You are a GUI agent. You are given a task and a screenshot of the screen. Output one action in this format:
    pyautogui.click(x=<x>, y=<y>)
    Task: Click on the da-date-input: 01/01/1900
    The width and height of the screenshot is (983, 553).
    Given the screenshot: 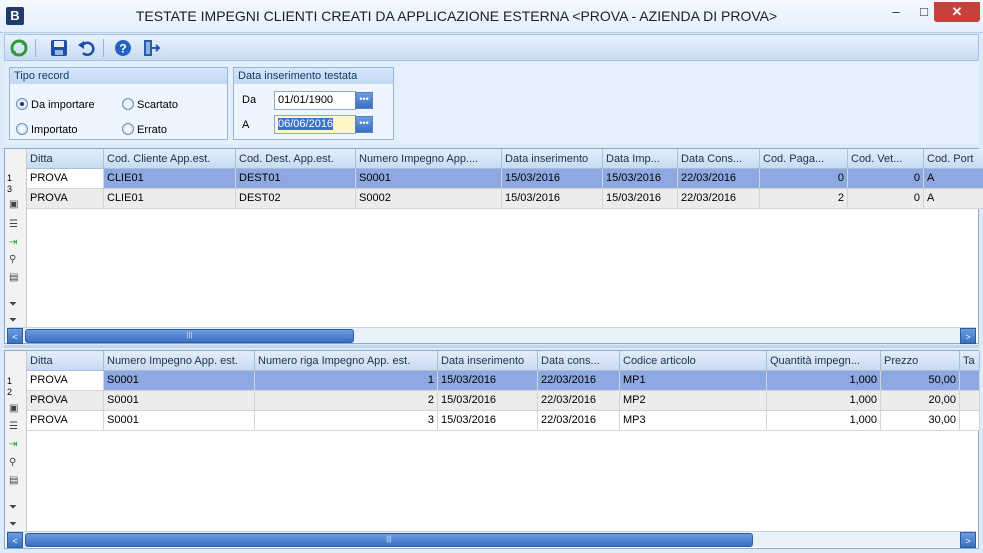 What is the action you would take?
    pyautogui.click(x=315, y=100)
    